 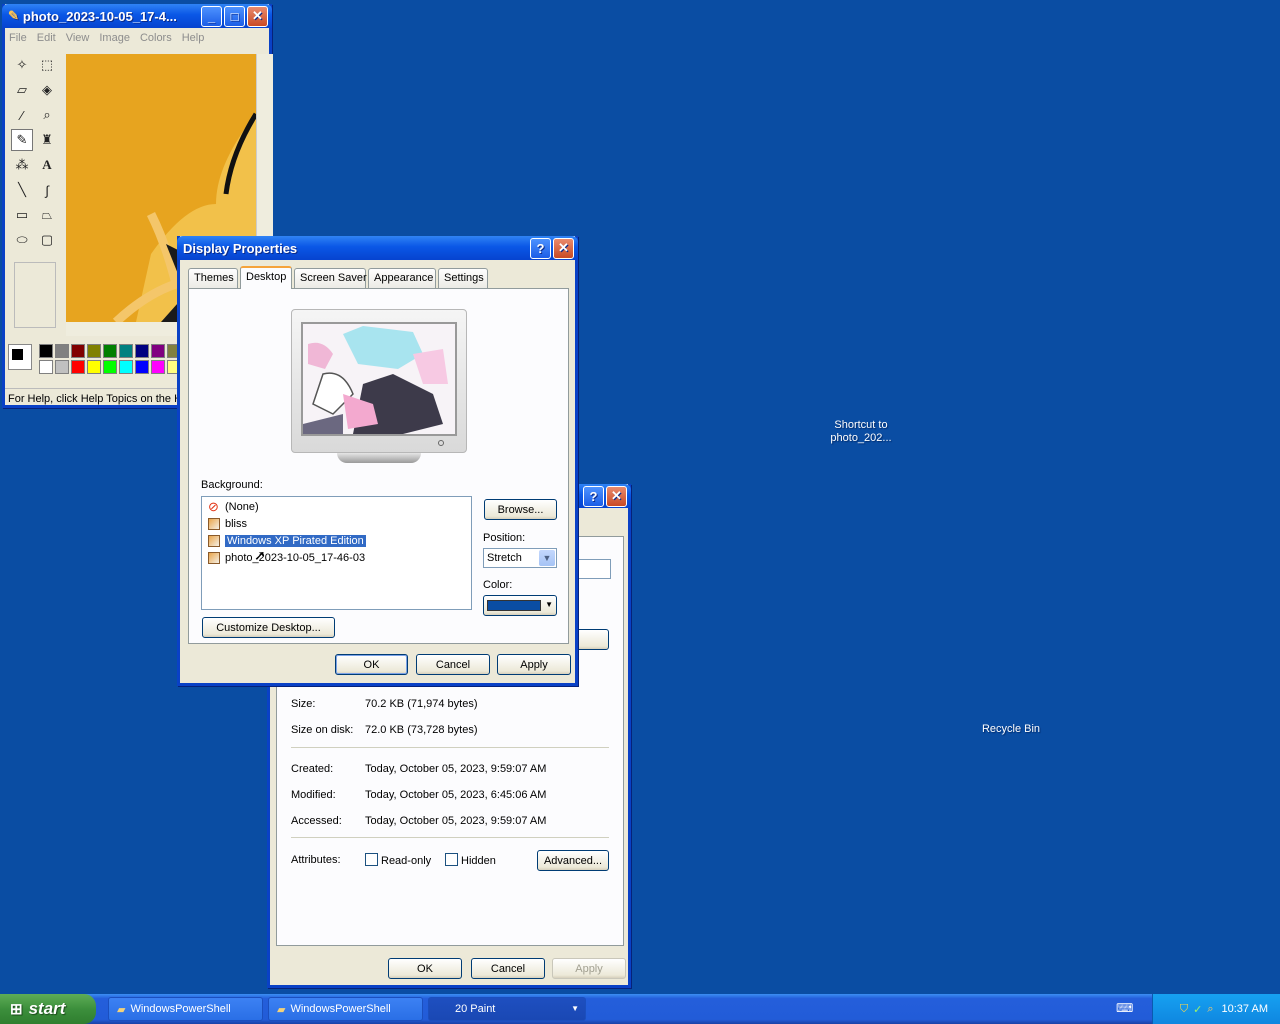 I want to click on brush-icon: ♜, so click(x=47, y=140).